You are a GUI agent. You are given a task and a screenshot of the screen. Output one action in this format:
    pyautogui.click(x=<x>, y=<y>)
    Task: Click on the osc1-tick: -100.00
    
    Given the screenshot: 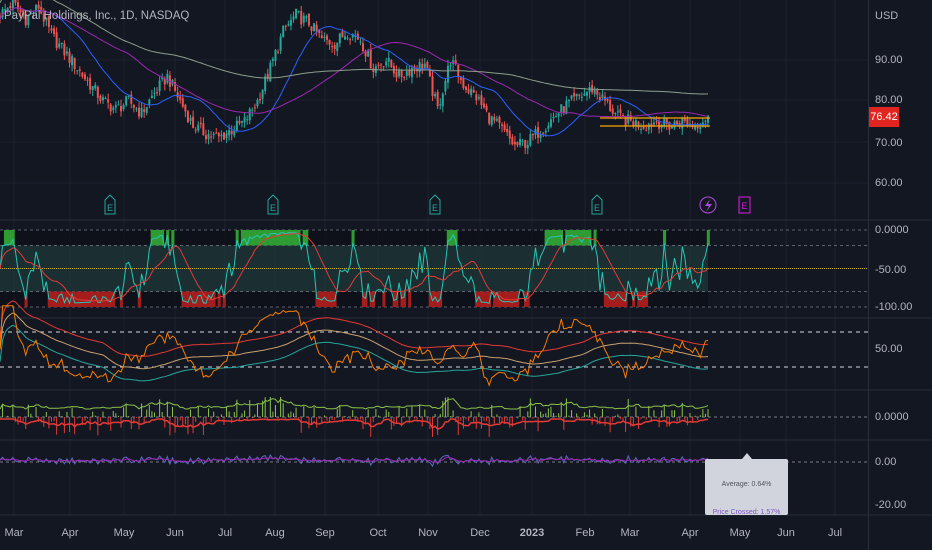 What is the action you would take?
    pyautogui.click(x=894, y=307)
    